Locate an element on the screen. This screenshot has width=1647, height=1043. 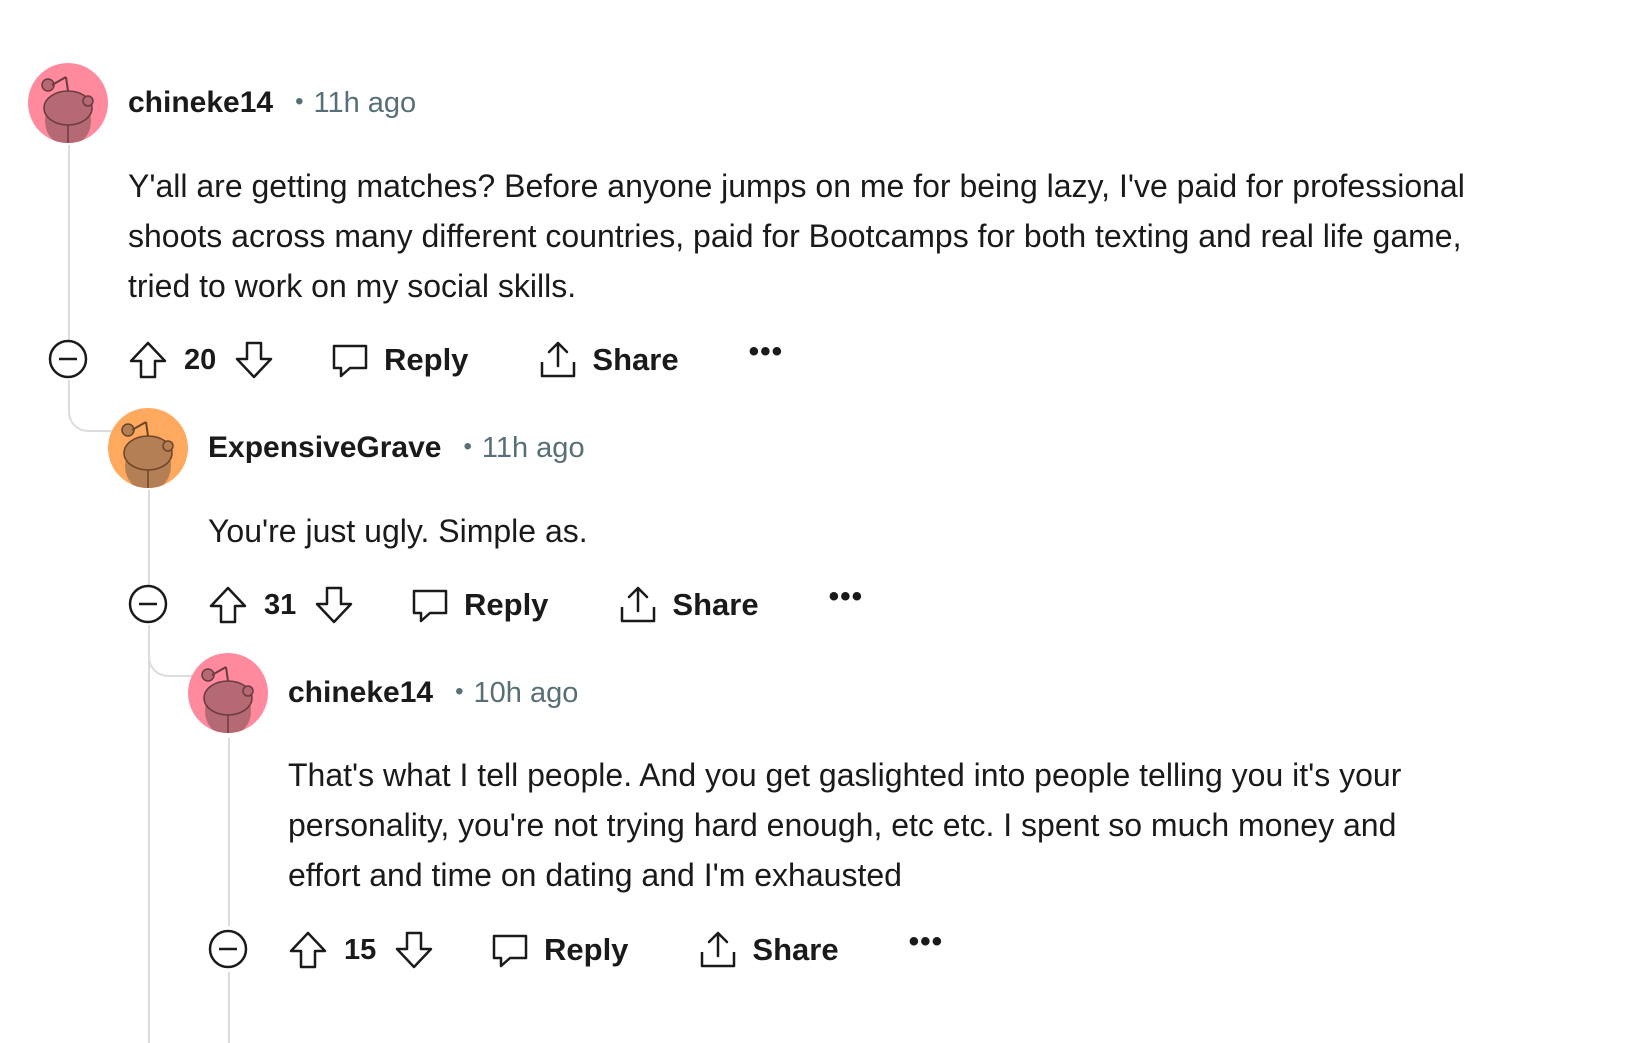
timestamp: 10h ago is located at coordinates (526, 693).